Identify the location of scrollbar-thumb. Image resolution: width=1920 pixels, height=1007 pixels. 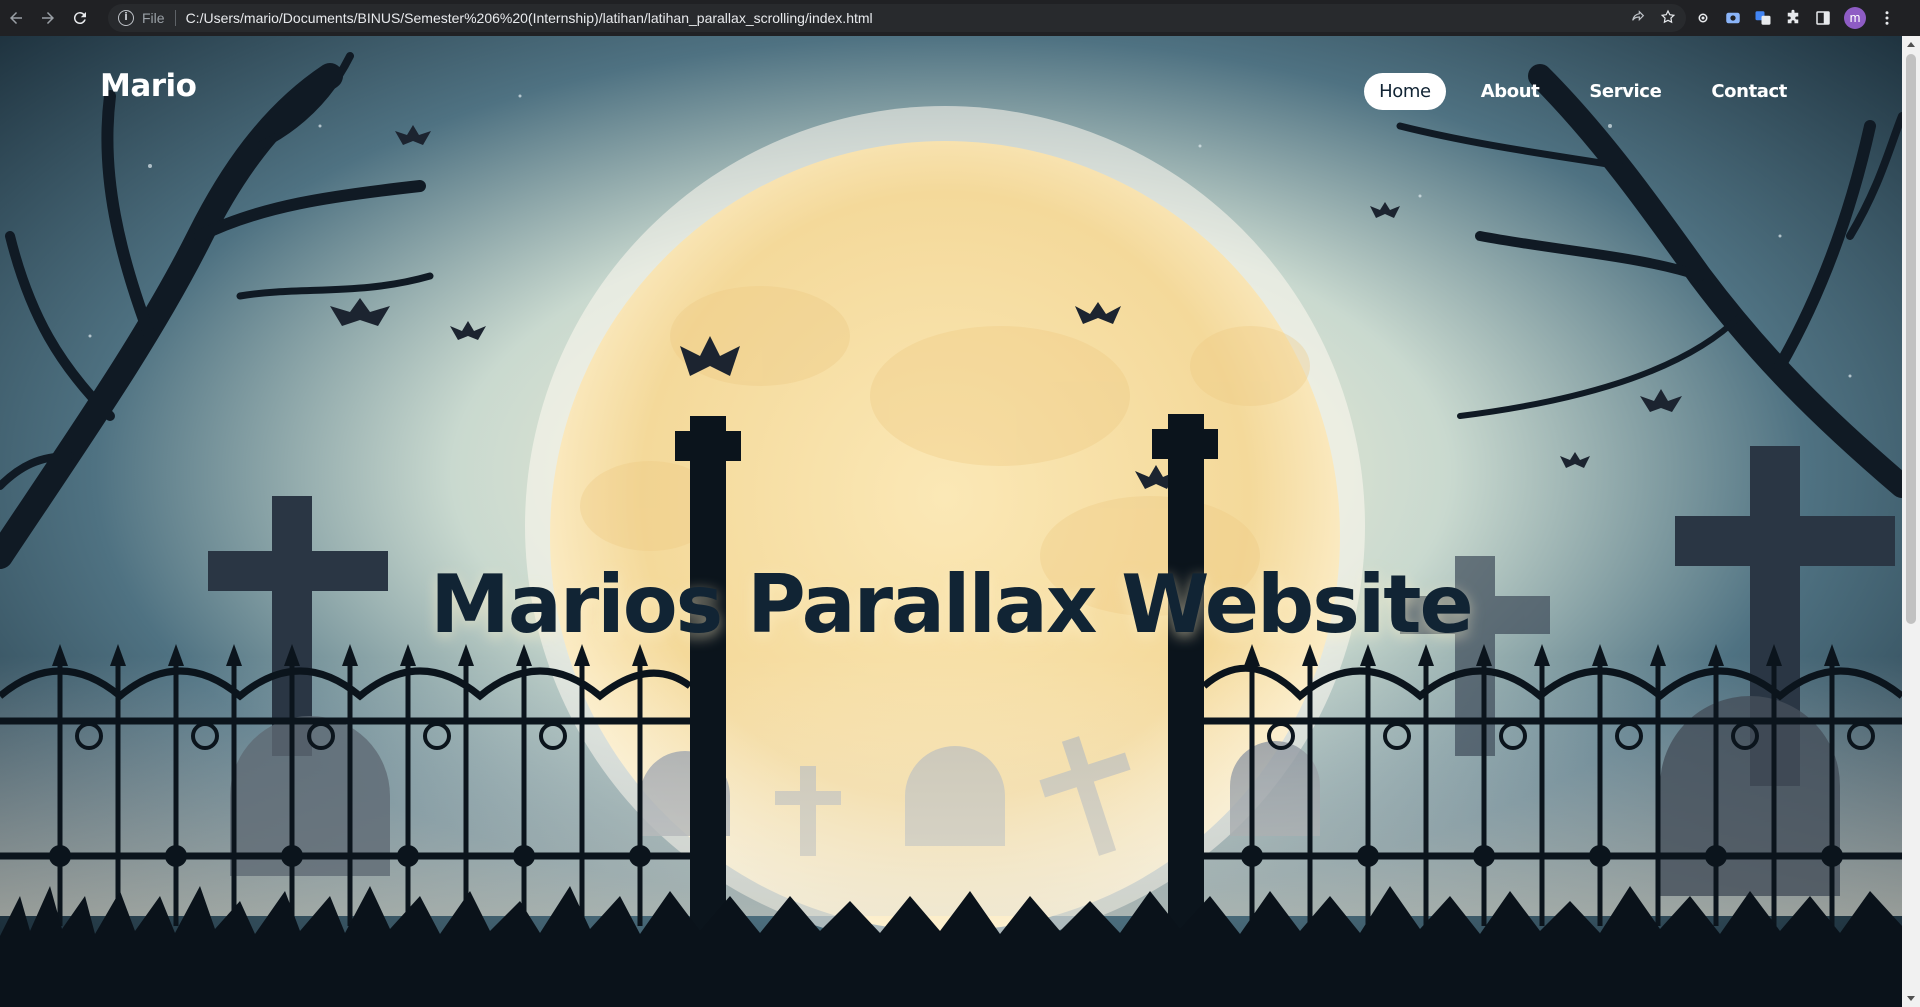
(1911, 339).